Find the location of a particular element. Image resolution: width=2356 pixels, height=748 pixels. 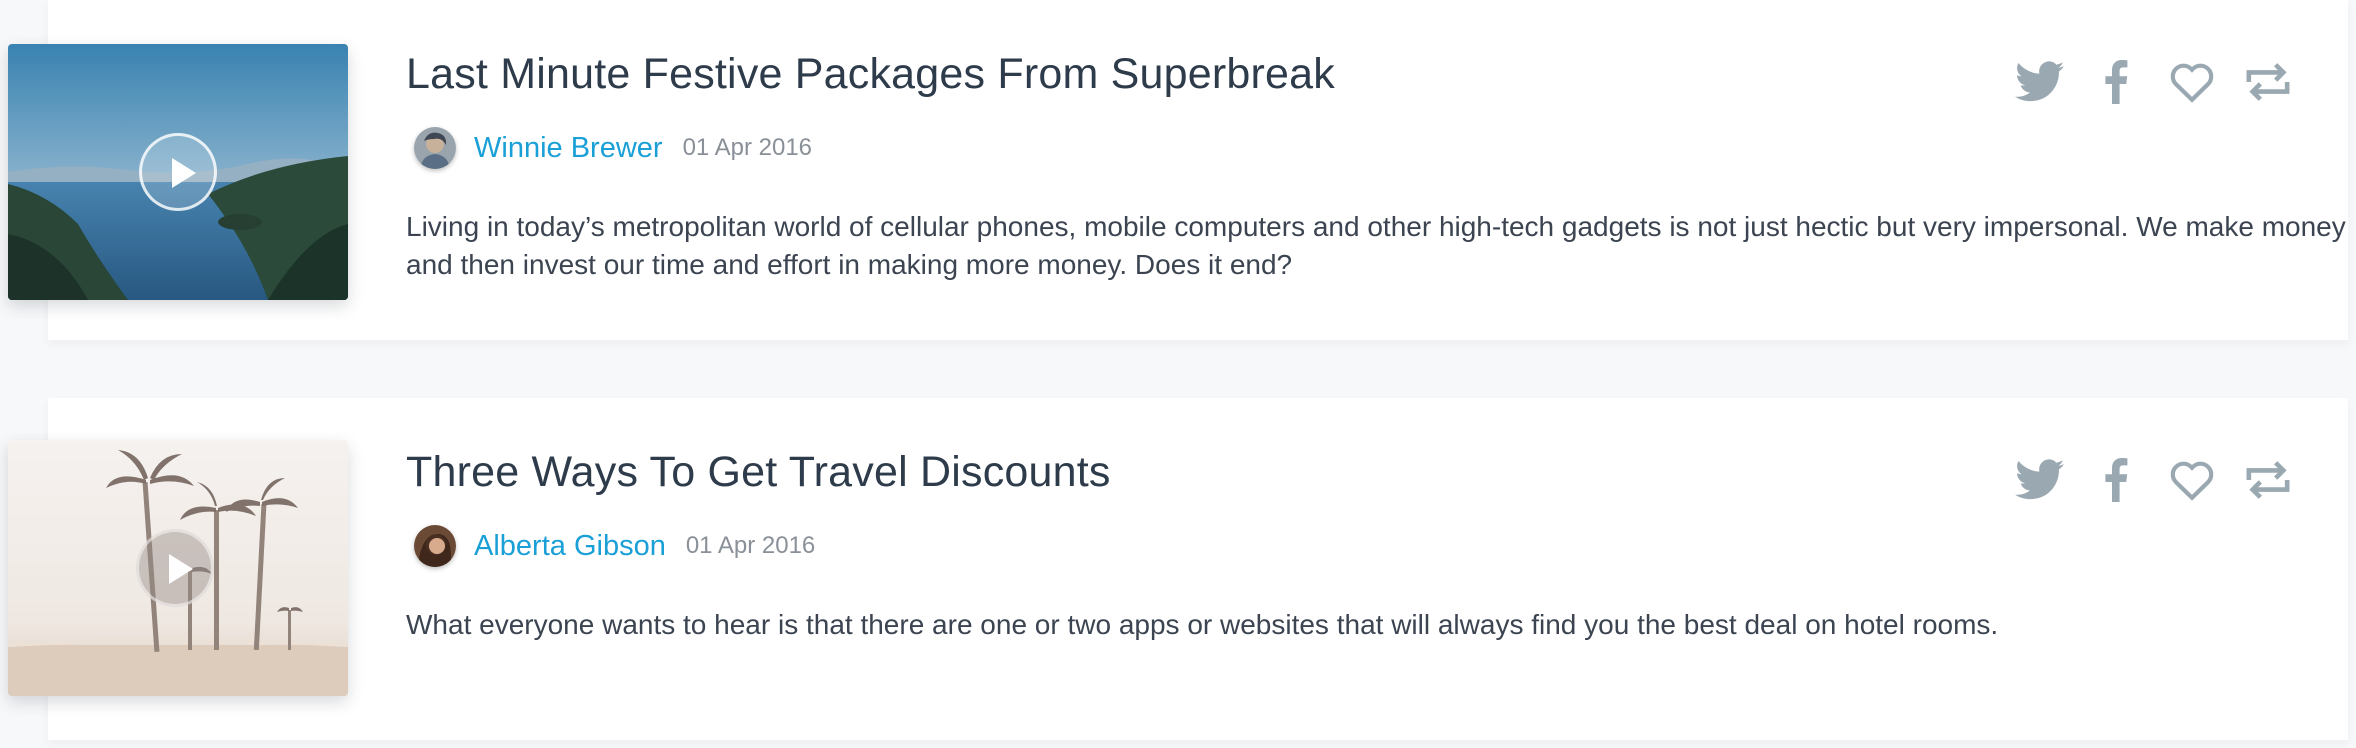

post-meta: Winnie Brewer 01 Apr 2016 is located at coordinates (613, 148).